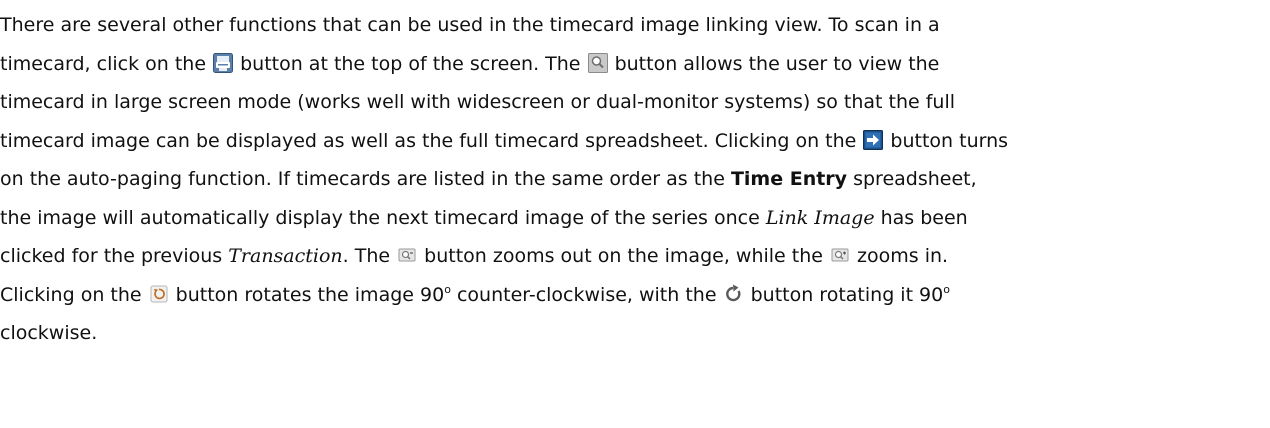 The width and height of the screenshot is (1270, 428). Describe the element at coordinates (734, 294) in the screenshot. I see `rotate-cw-icon` at that location.